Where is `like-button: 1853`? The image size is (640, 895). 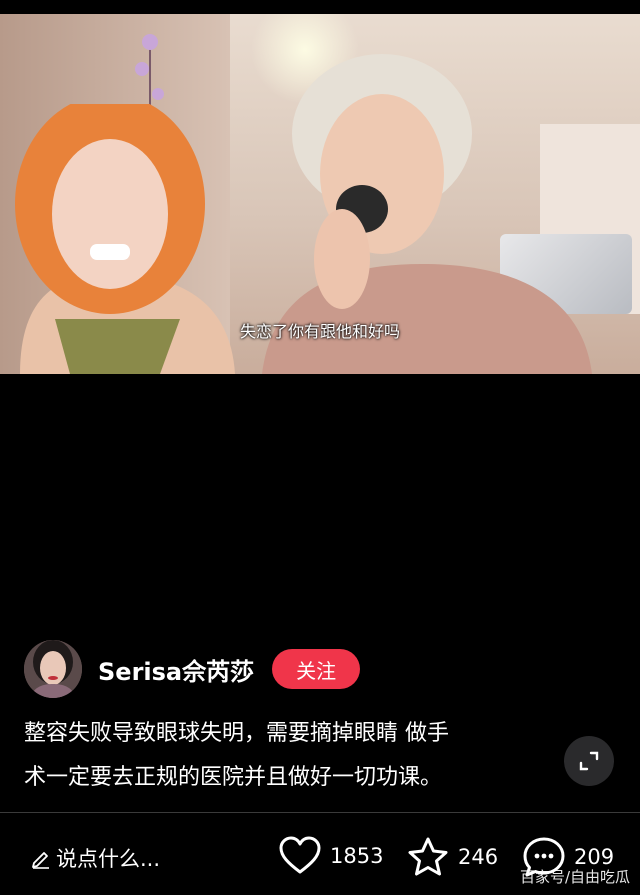 like-button: 1853 is located at coordinates (330, 856).